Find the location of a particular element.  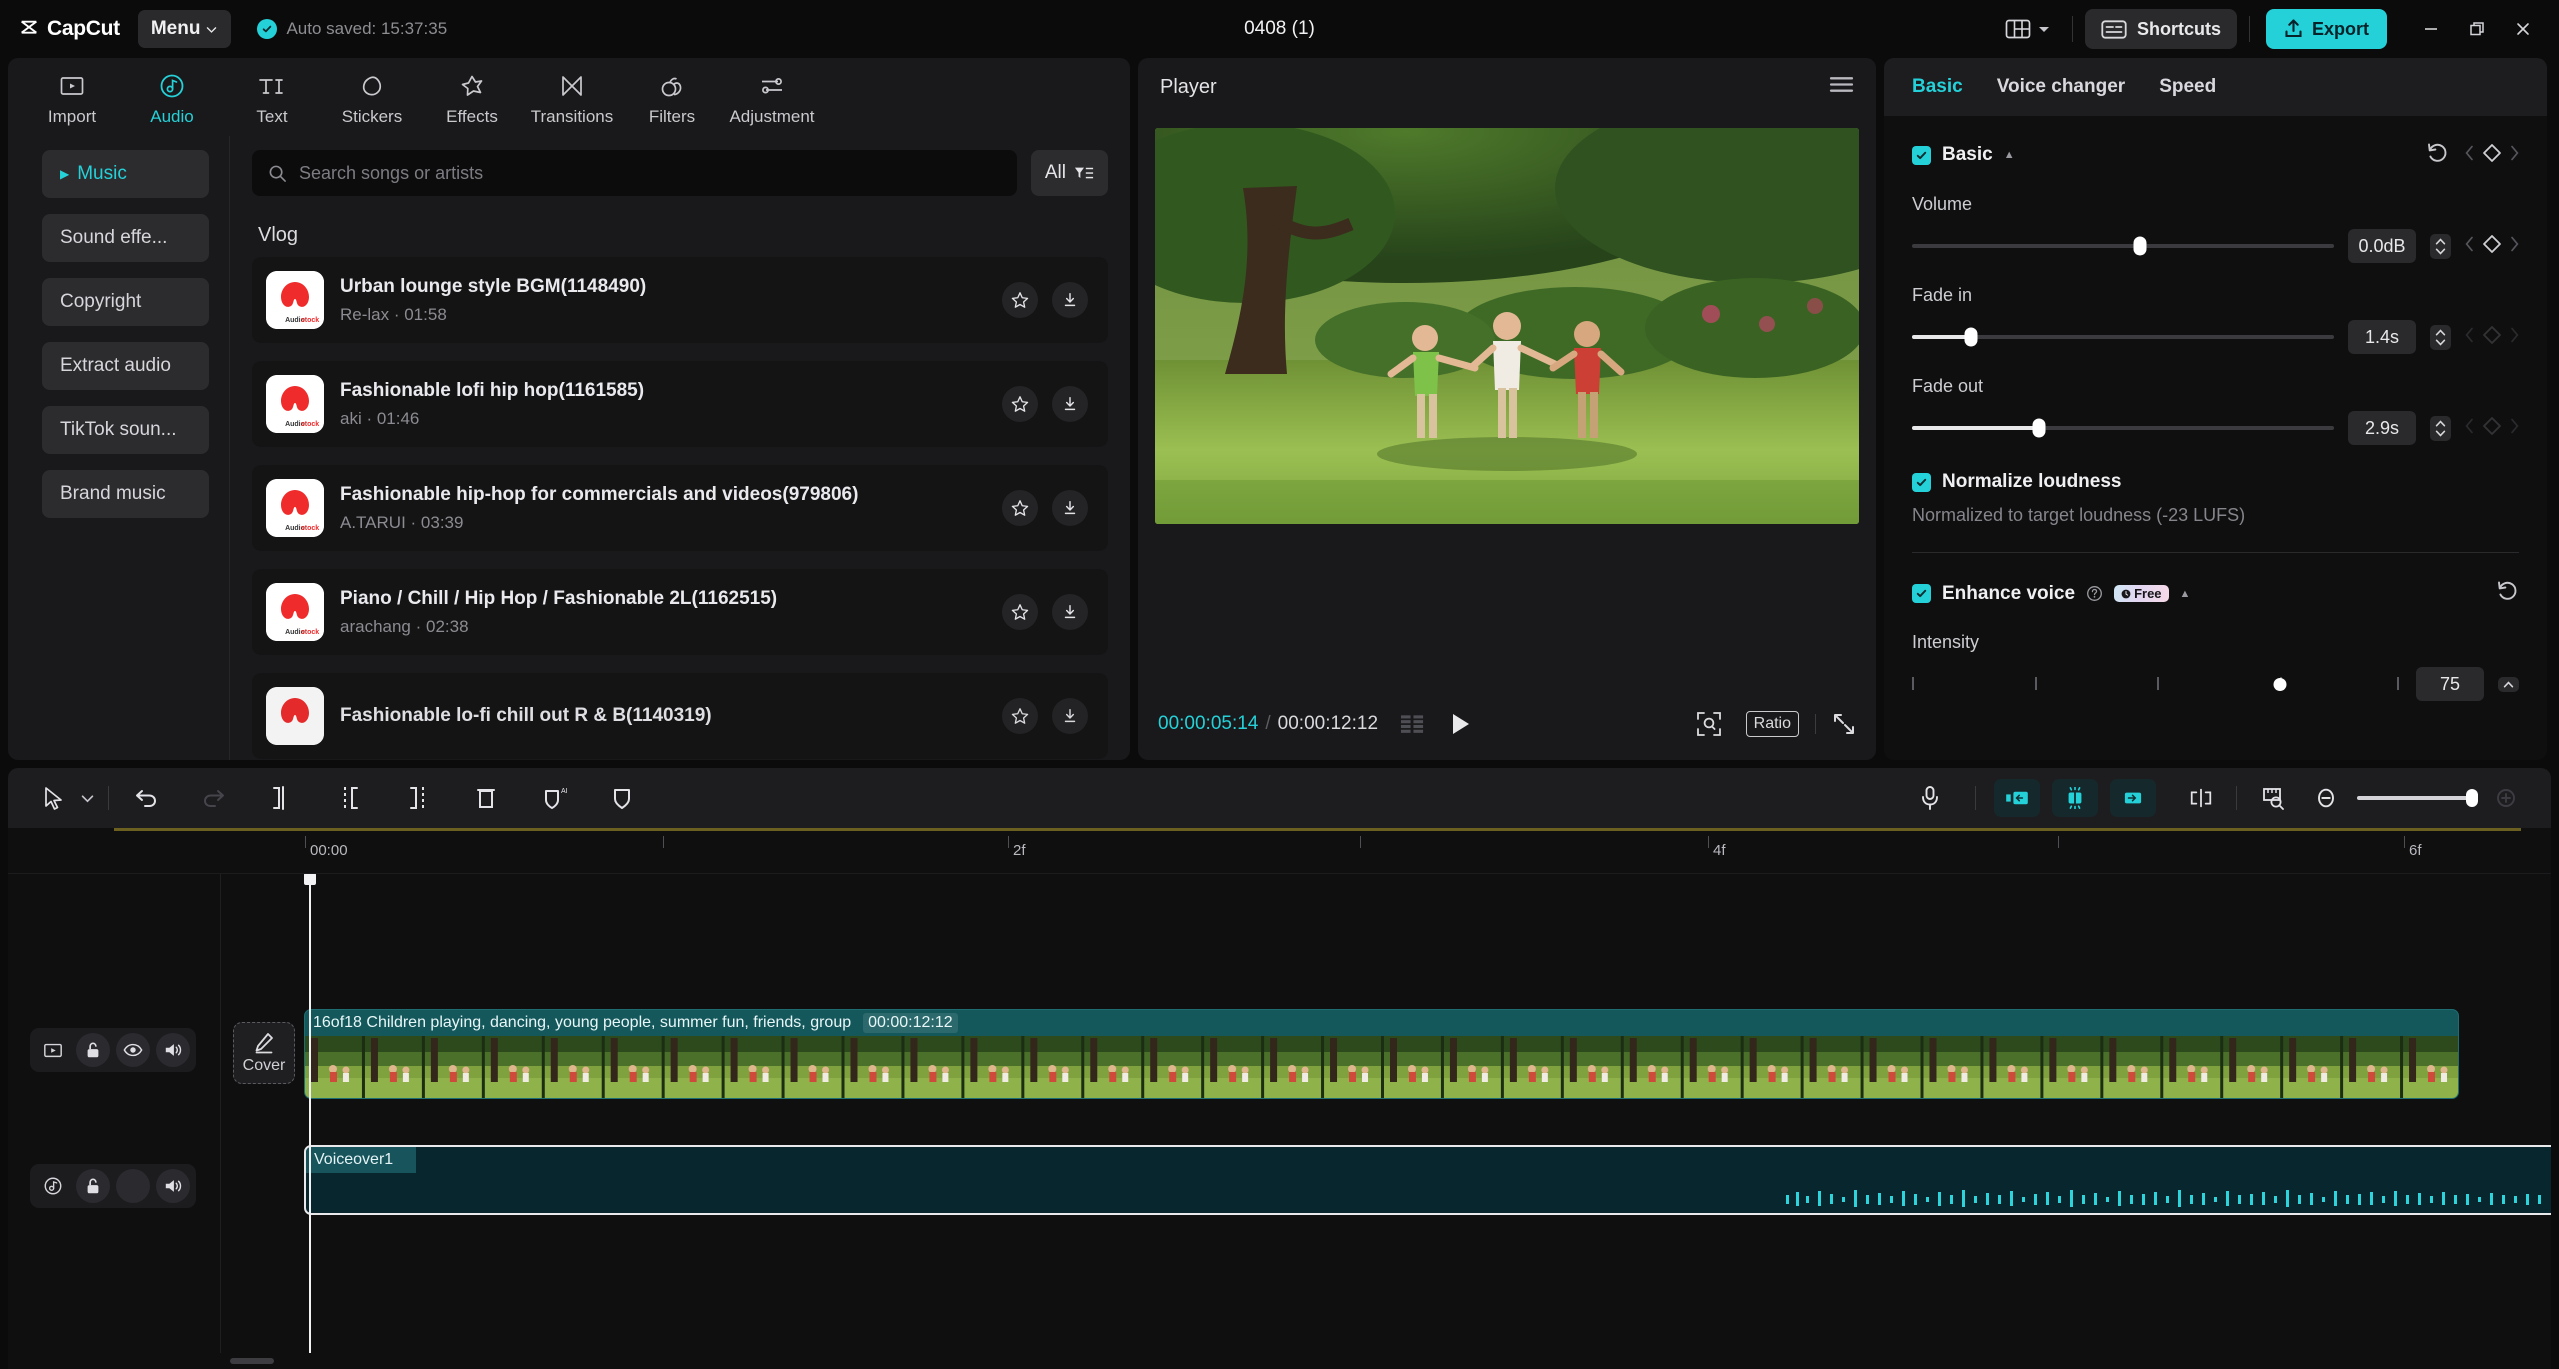

fade-out-stepper is located at coordinates (2440, 428).